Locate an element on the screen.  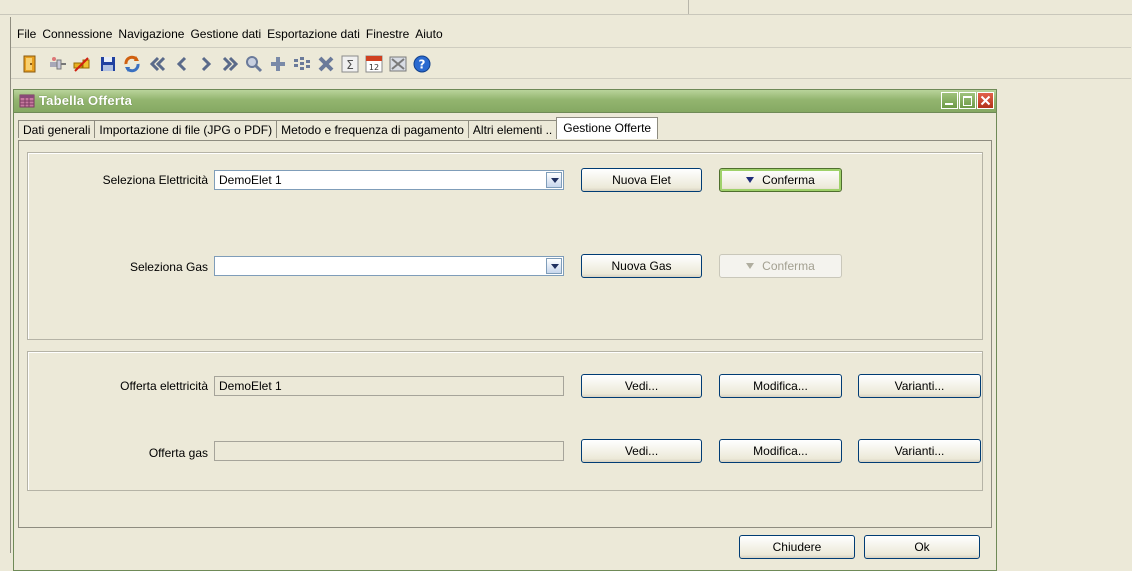
sum-icon: Σ is located at coordinates (350, 64).